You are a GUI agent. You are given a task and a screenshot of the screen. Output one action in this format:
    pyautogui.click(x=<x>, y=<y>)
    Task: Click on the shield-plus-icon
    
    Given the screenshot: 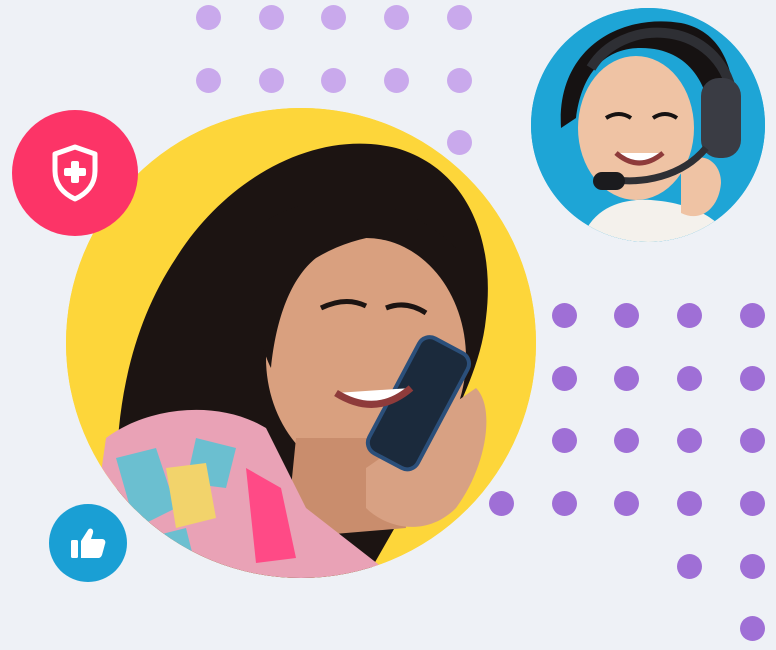 What is the action you would take?
    pyautogui.click(x=75, y=173)
    